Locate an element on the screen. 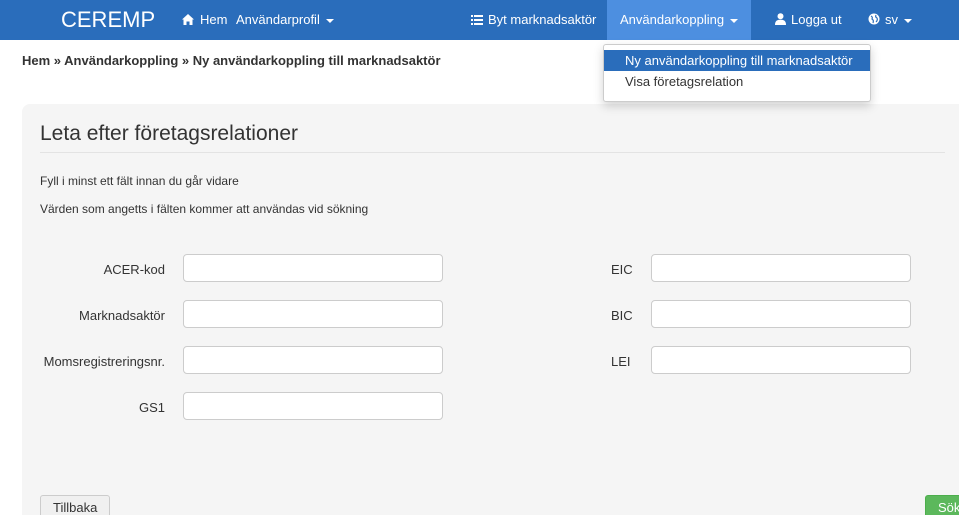 Image resolution: width=959 pixels, height=515 pixels. nav-home: Hem is located at coordinates (204, 20).